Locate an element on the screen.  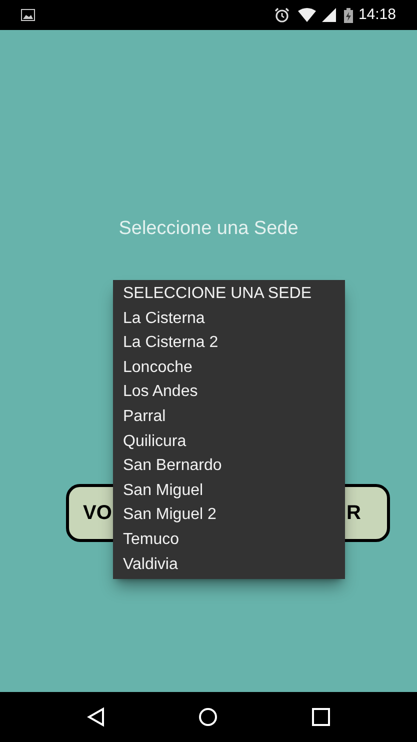
dropdown-item: San Bernardo is located at coordinates (229, 466).